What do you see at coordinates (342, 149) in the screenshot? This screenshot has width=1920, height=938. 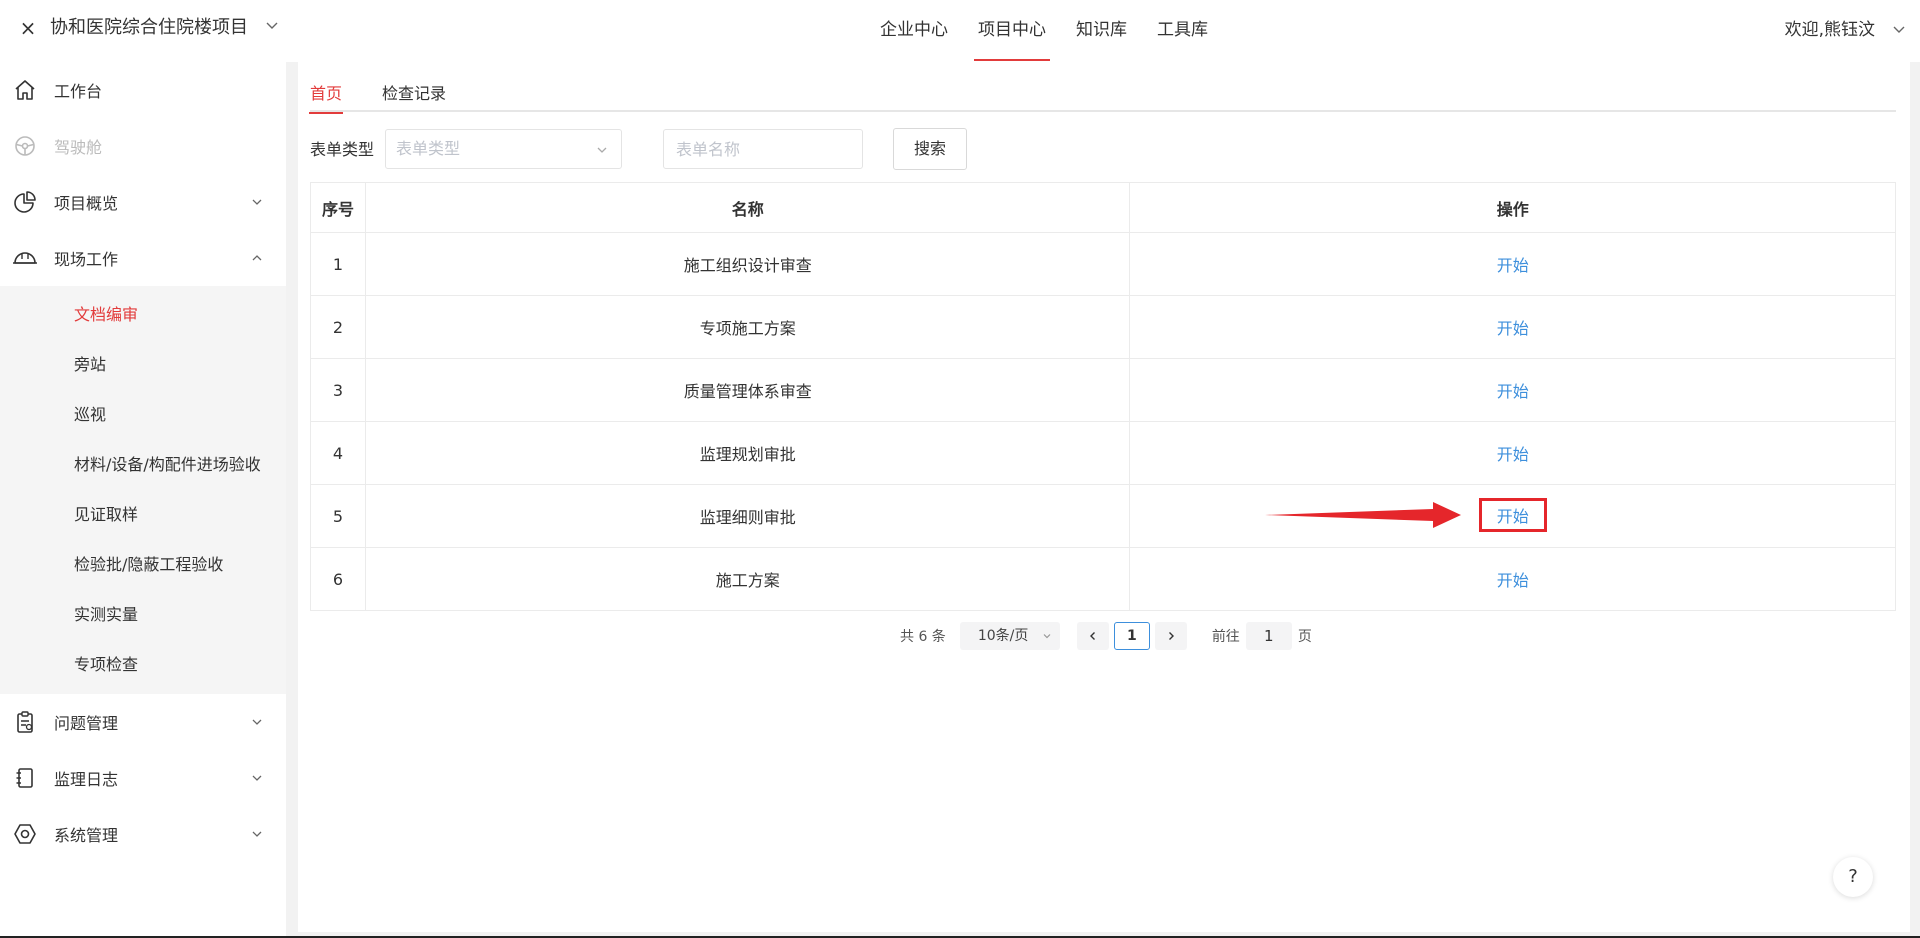 I see `form-type-label: 表单类型` at bounding box center [342, 149].